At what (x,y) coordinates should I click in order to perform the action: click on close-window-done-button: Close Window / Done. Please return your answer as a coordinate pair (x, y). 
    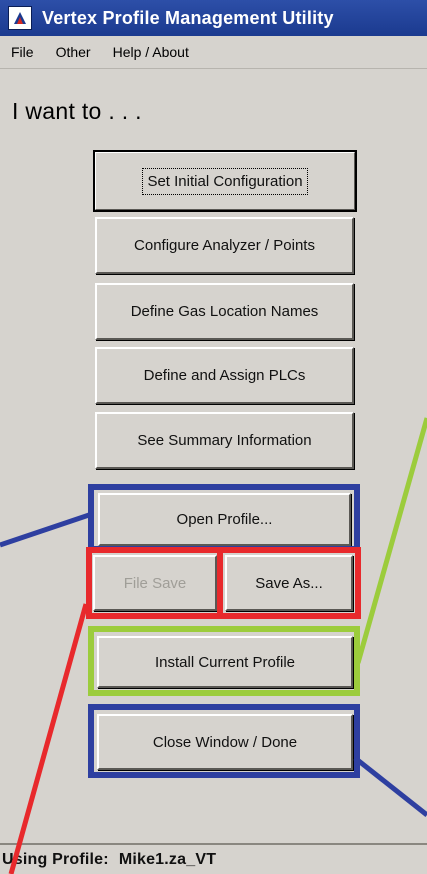
    Looking at the image, I should click on (225, 742).